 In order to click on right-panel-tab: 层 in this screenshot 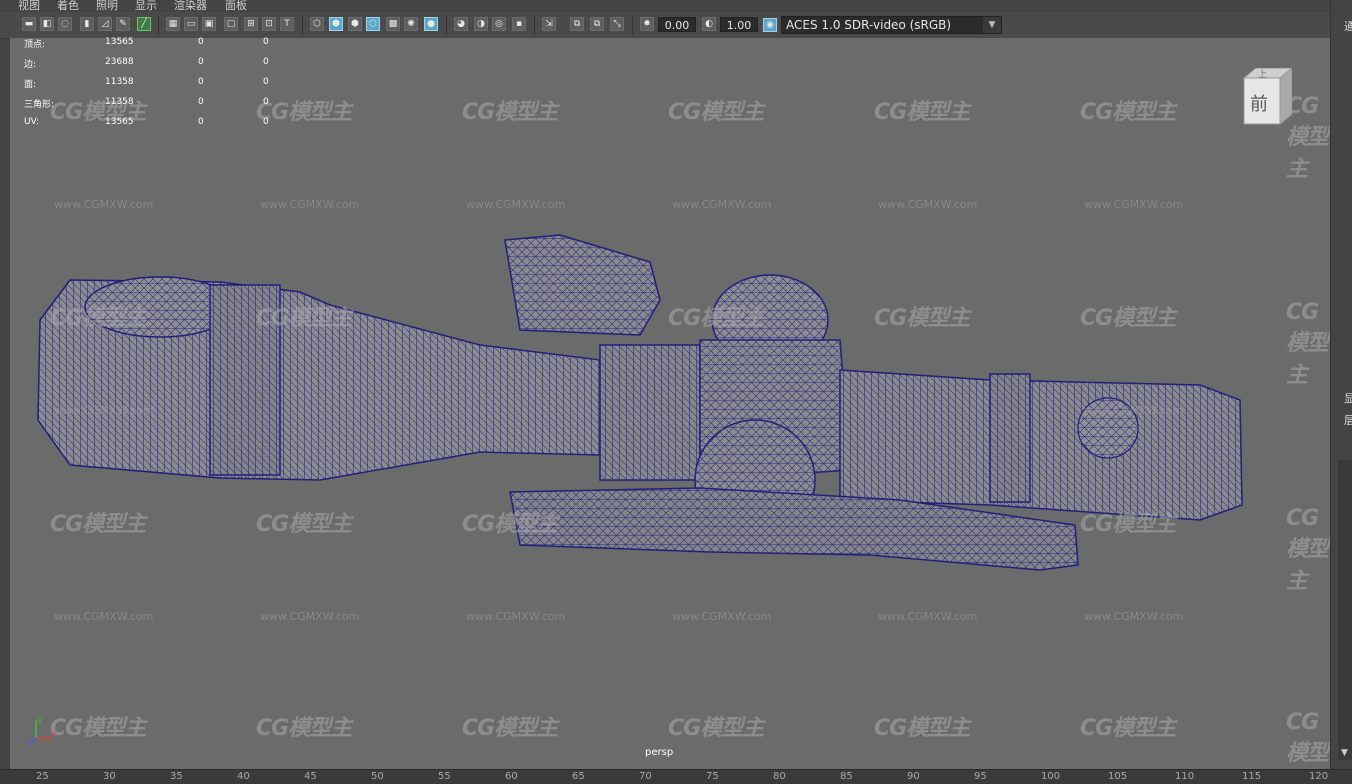, I will do `click(1348, 420)`.